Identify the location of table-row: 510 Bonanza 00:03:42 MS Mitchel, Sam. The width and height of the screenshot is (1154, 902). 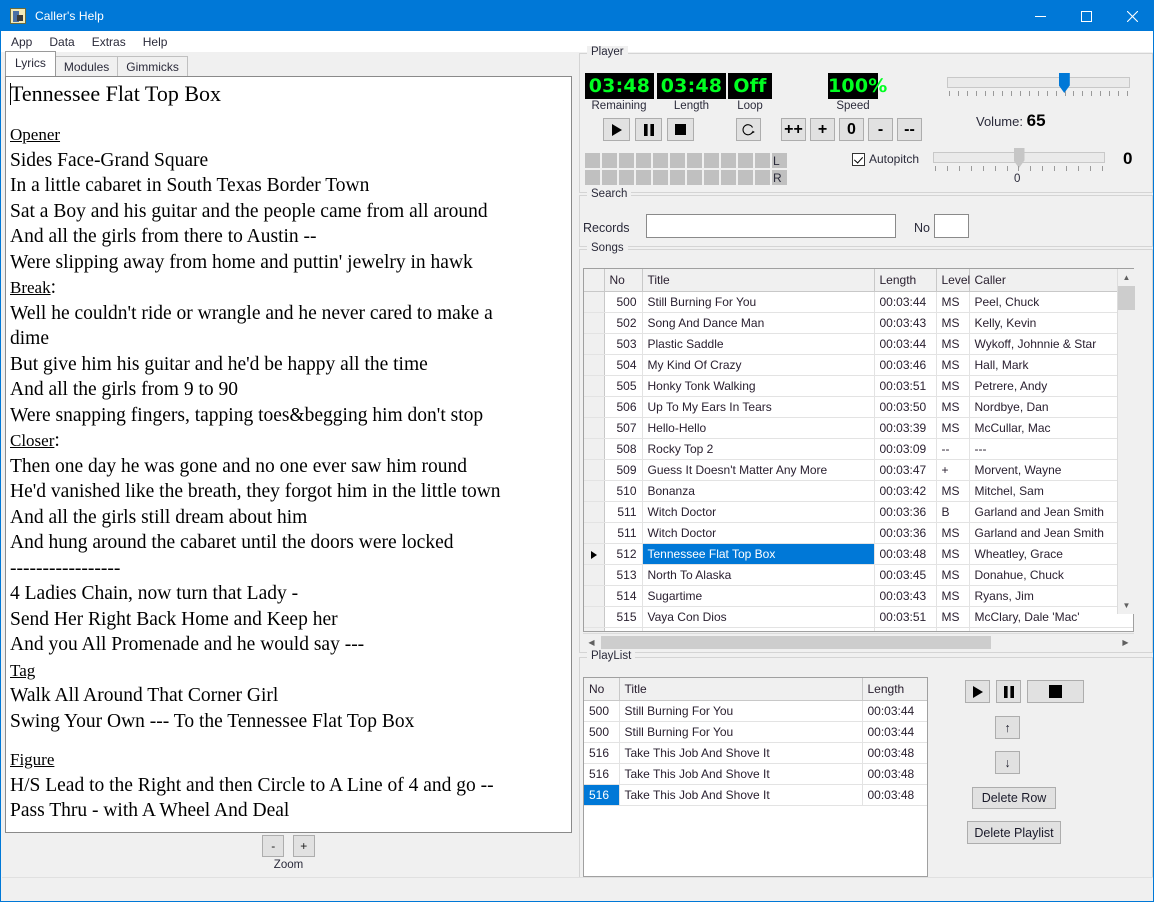
(858, 491).